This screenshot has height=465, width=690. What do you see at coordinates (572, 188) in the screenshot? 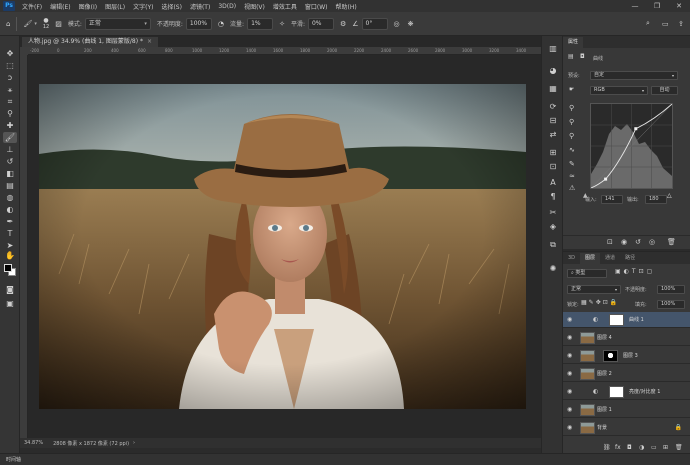
I see `clipping-warning-icon: ⚠` at bounding box center [572, 188].